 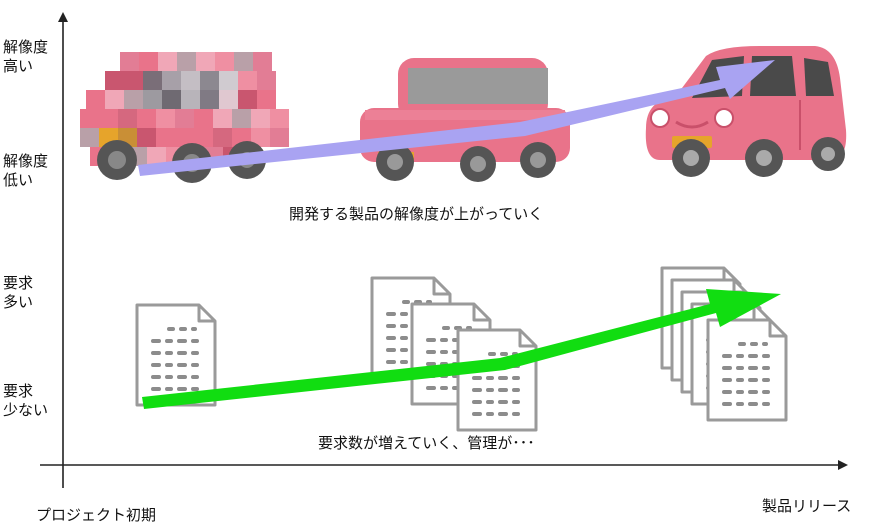 I want to click on resolution-caption: 開発する製品の解像度が上がっていく, so click(x=416, y=214).